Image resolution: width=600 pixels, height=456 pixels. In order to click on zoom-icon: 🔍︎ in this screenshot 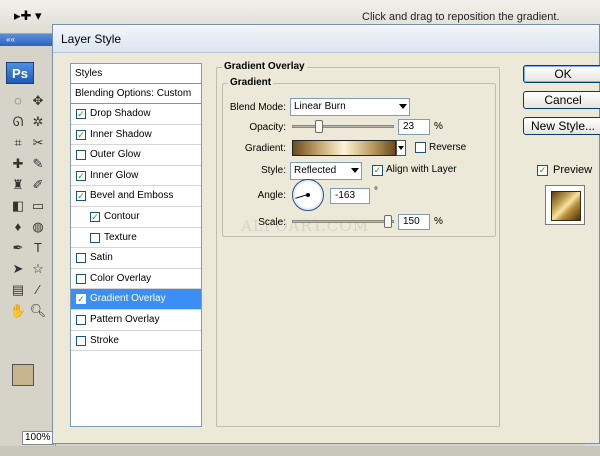, I will do `click(38, 310)`.